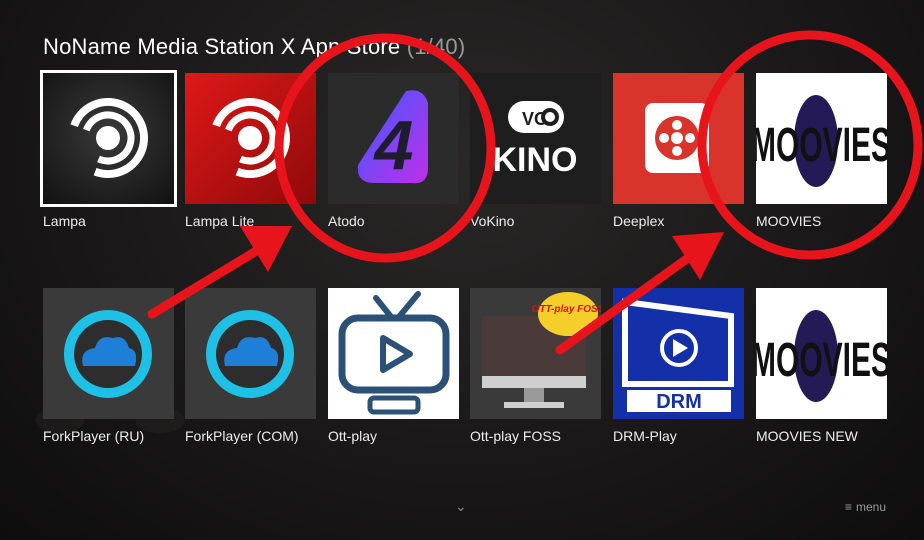 The width and height of the screenshot is (924, 540). What do you see at coordinates (698, 256) in the screenshot?
I see `annotation-arrow-moovies-head` at bounding box center [698, 256].